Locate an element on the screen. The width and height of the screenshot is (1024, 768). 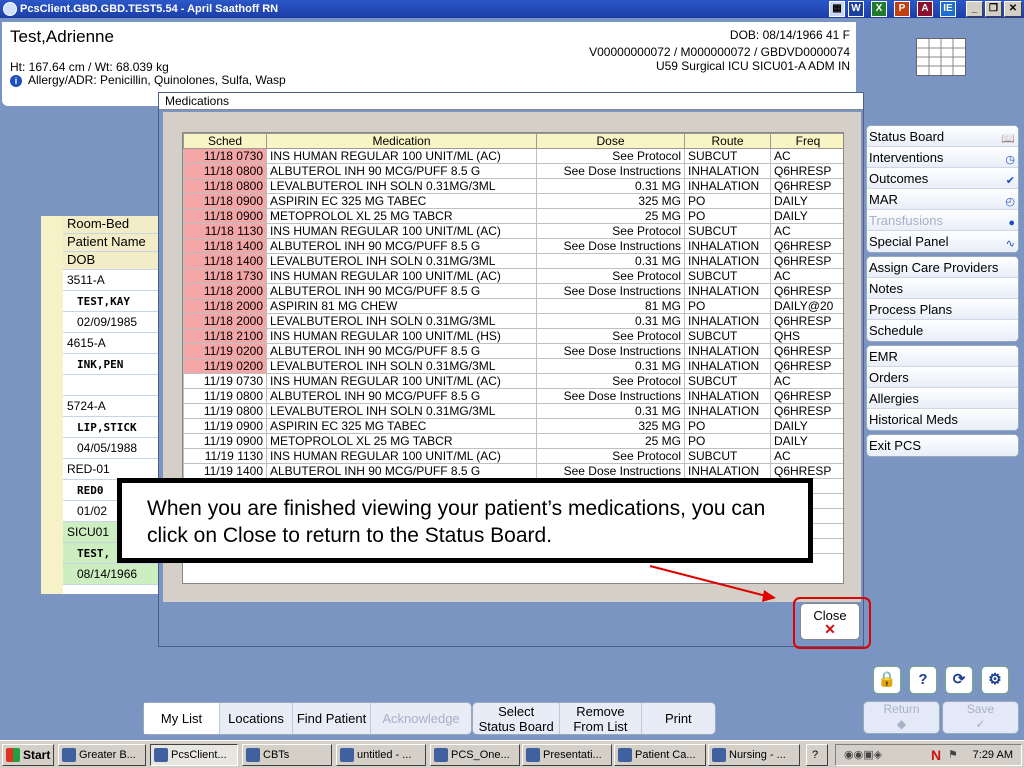
taskbar-config-icon: ▦ is located at coordinates (837, 9).